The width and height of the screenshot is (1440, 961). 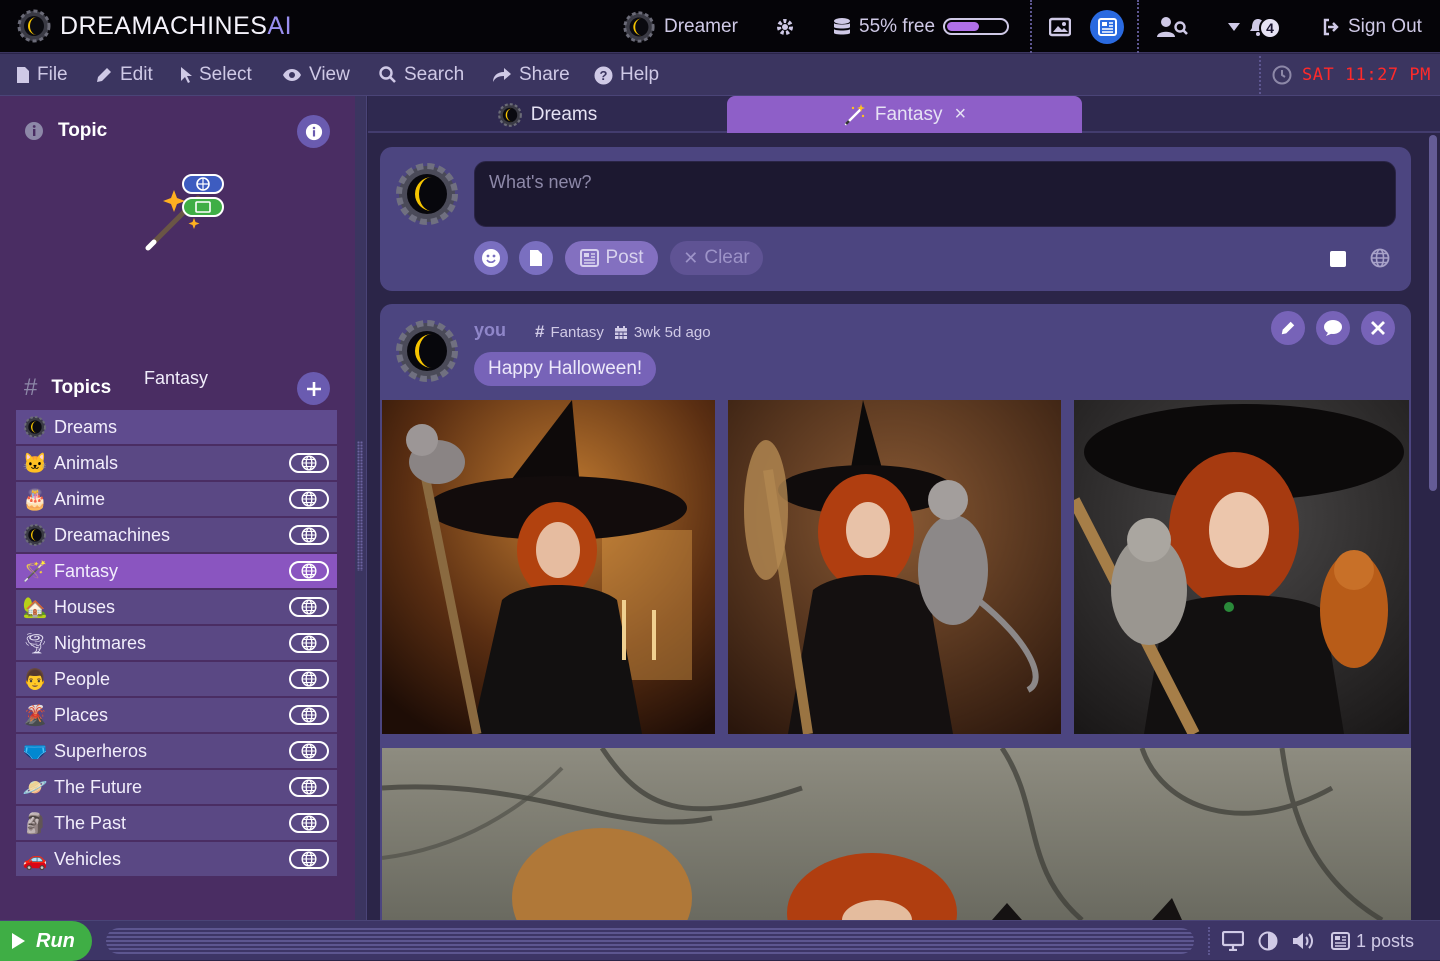 I want to click on tab-fantasy: Fantasy ×, so click(x=904, y=114).